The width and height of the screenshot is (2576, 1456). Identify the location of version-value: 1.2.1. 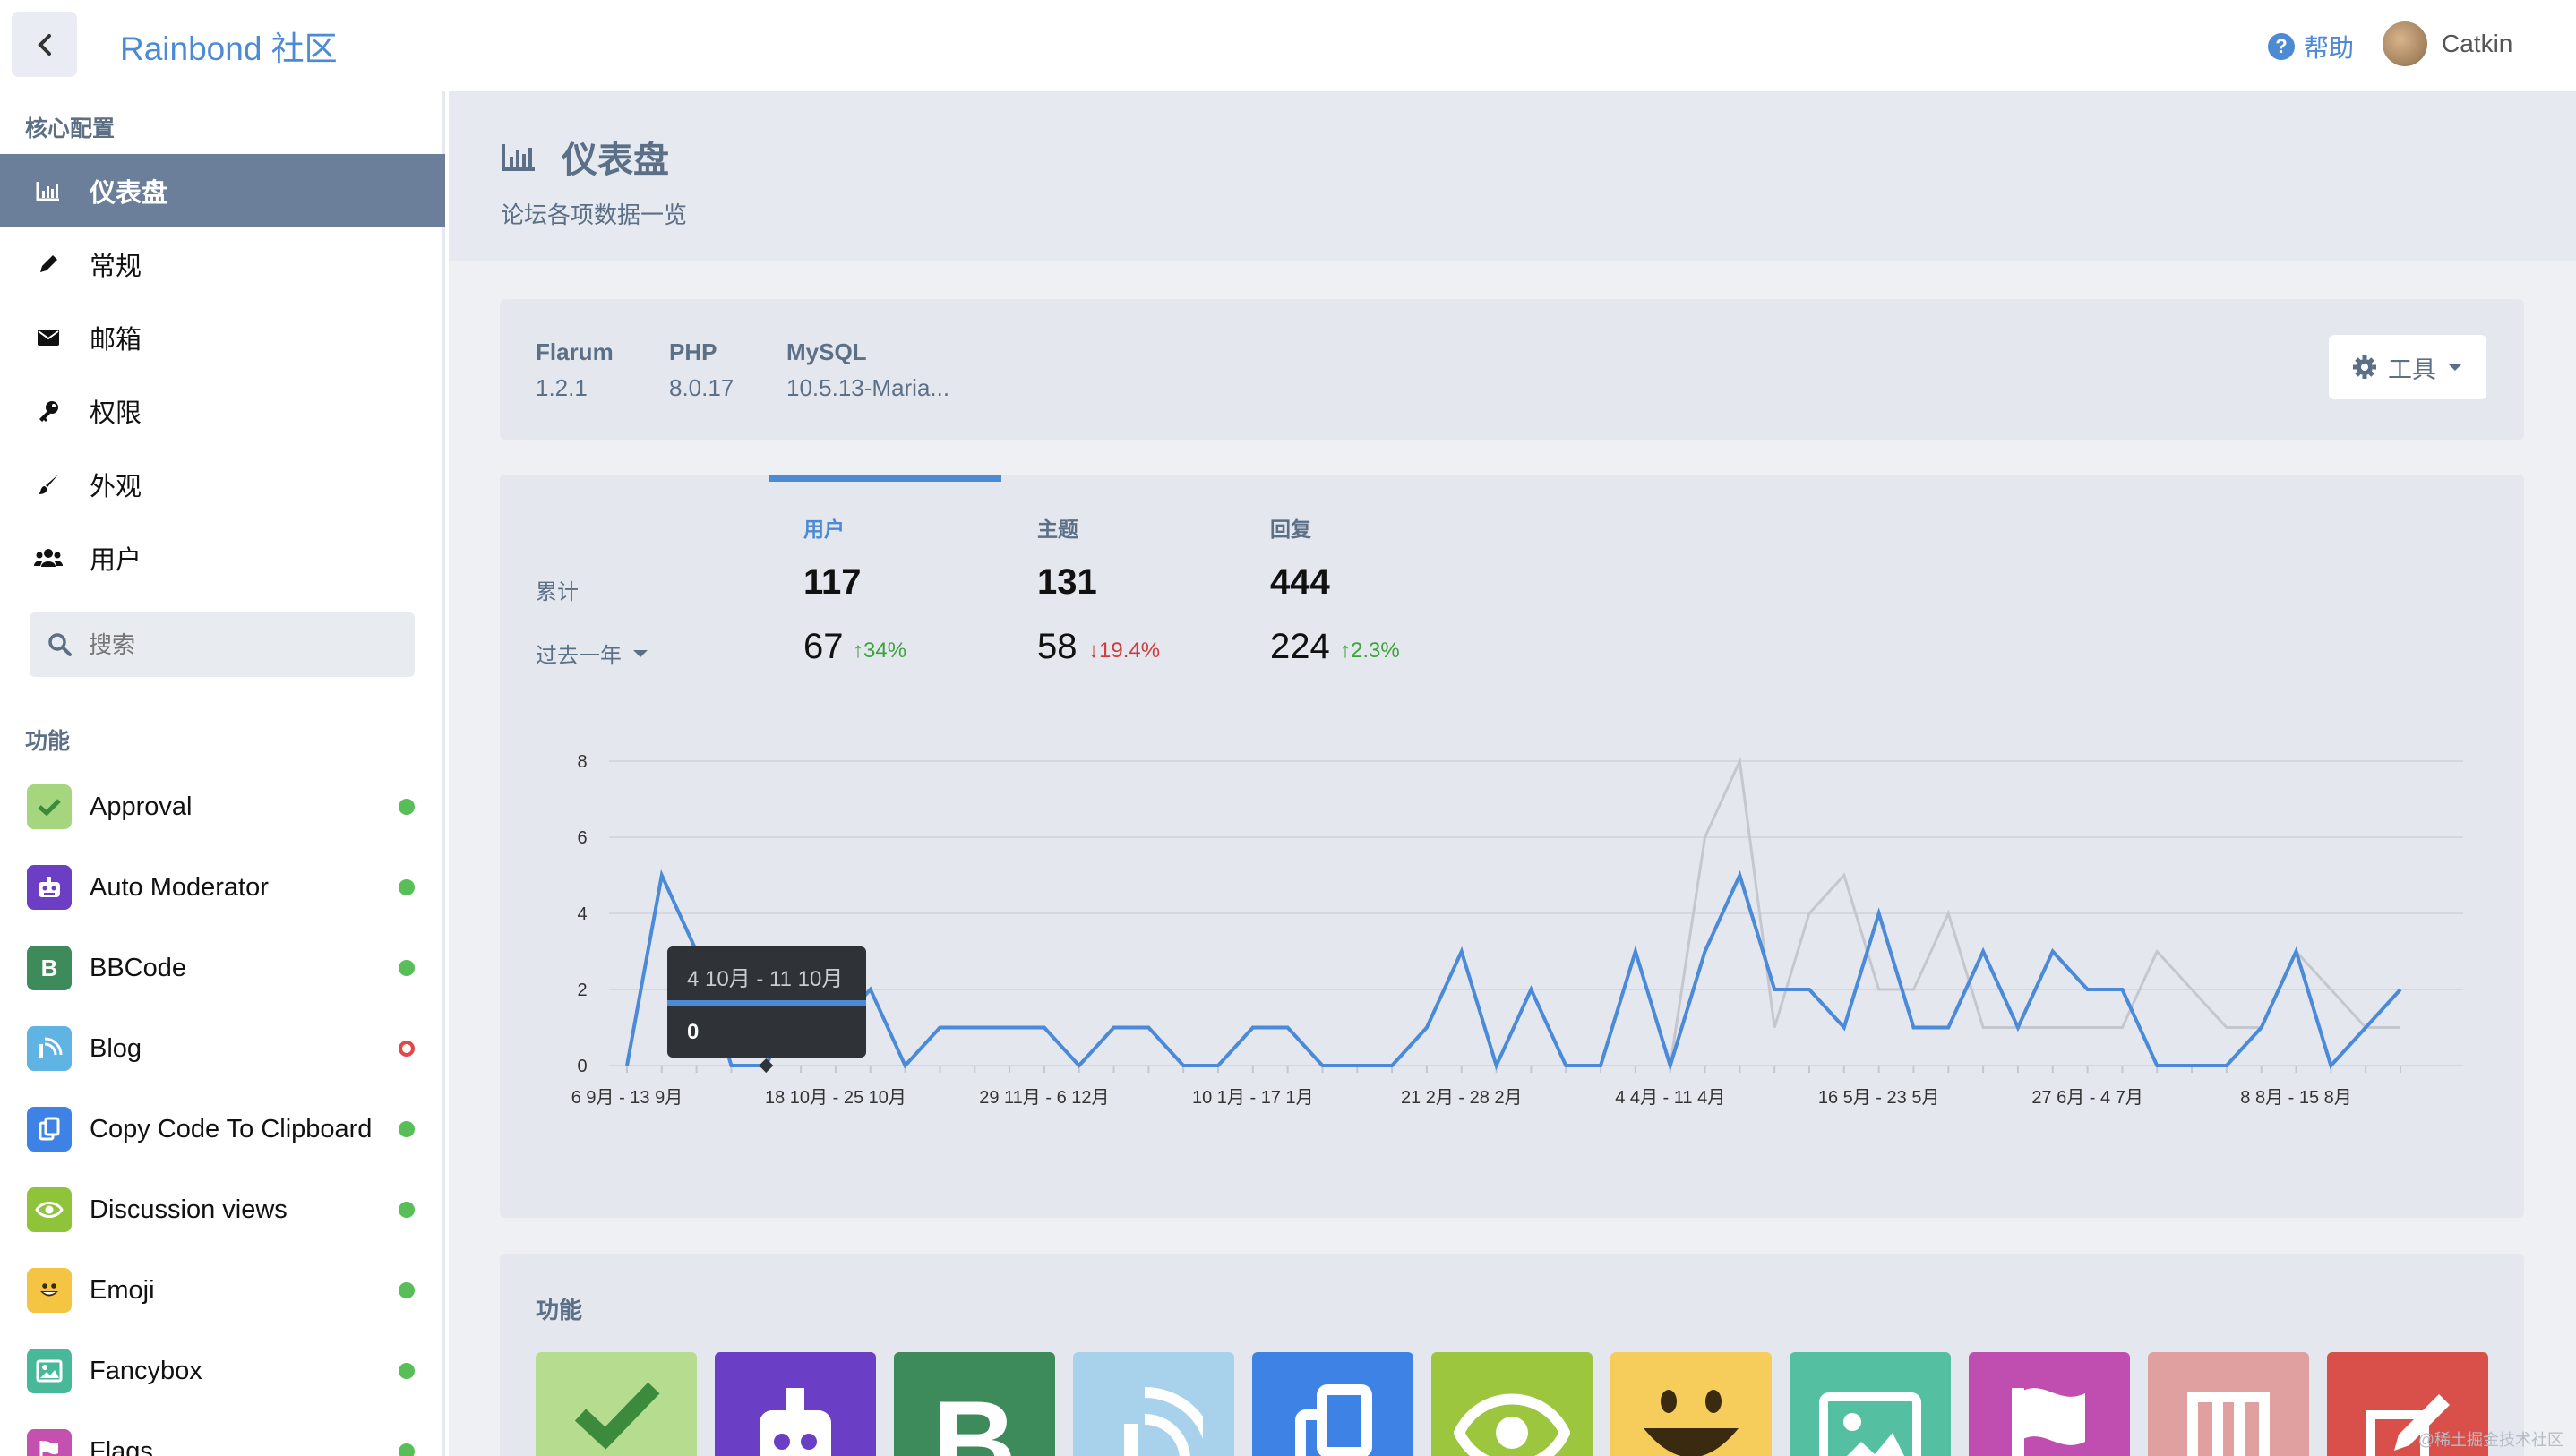
(562, 387).